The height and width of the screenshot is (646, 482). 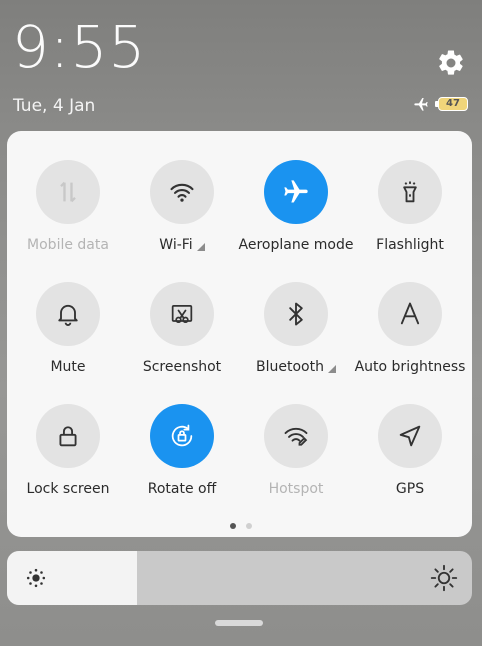 I want to click on flashlight-icon, so click(x=410, y=192).